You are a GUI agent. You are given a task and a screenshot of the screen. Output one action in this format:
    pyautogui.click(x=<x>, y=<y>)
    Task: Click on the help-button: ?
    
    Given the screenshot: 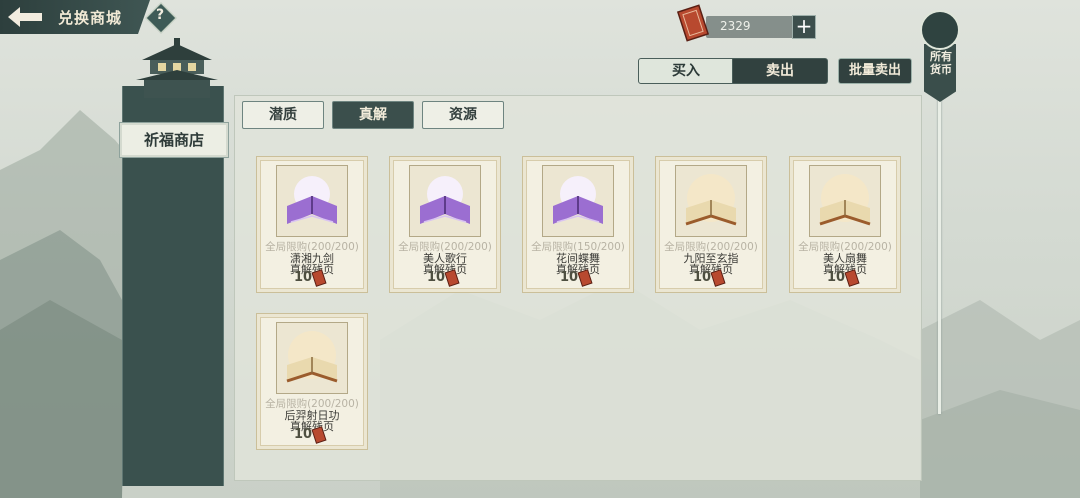 What is the action you would take?
    pyautogui.click(x=161, y=18)
    